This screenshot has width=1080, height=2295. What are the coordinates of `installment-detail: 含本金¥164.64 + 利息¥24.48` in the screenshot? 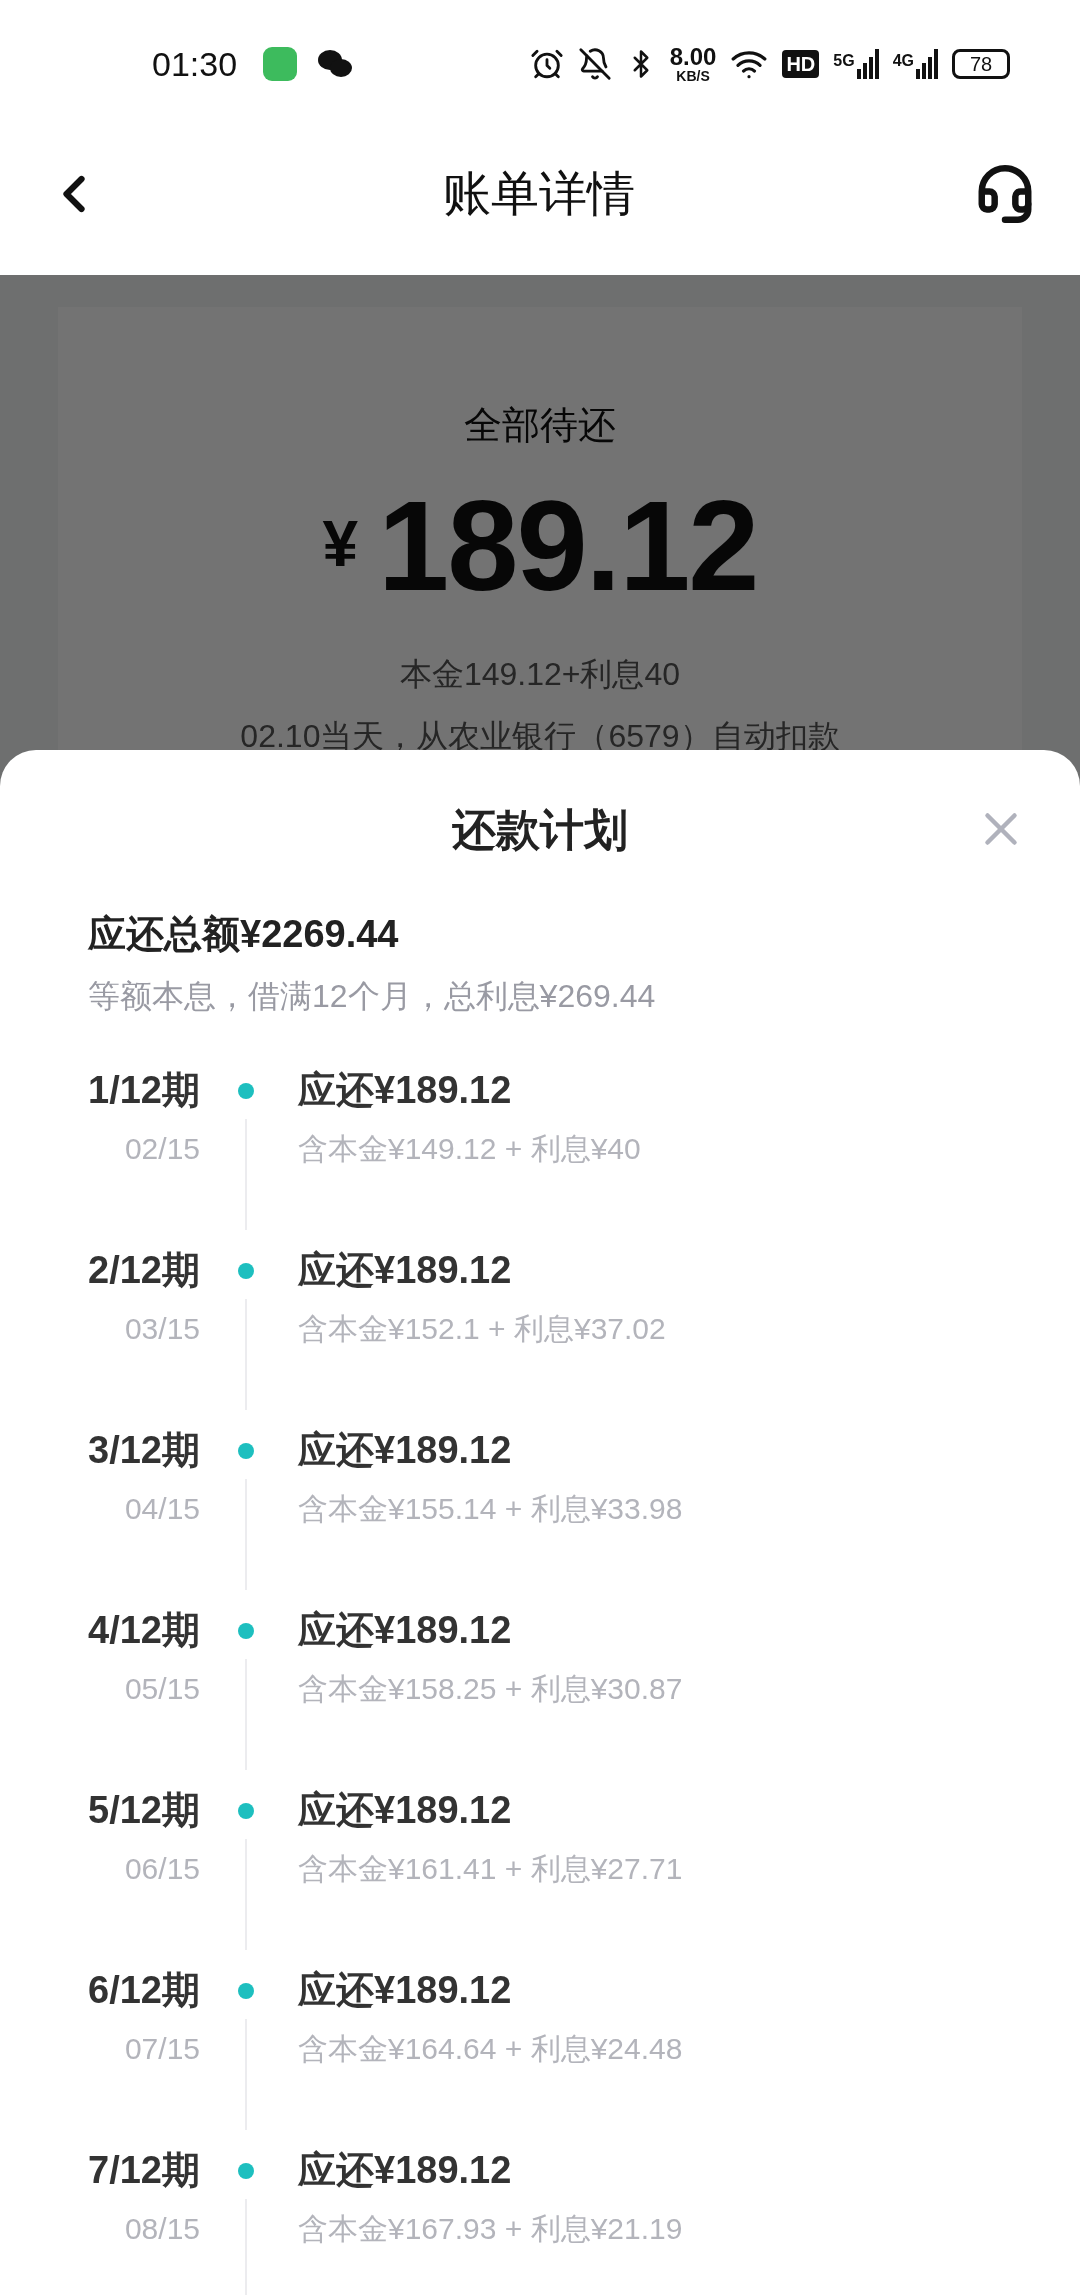 It's located at (490, 2049).